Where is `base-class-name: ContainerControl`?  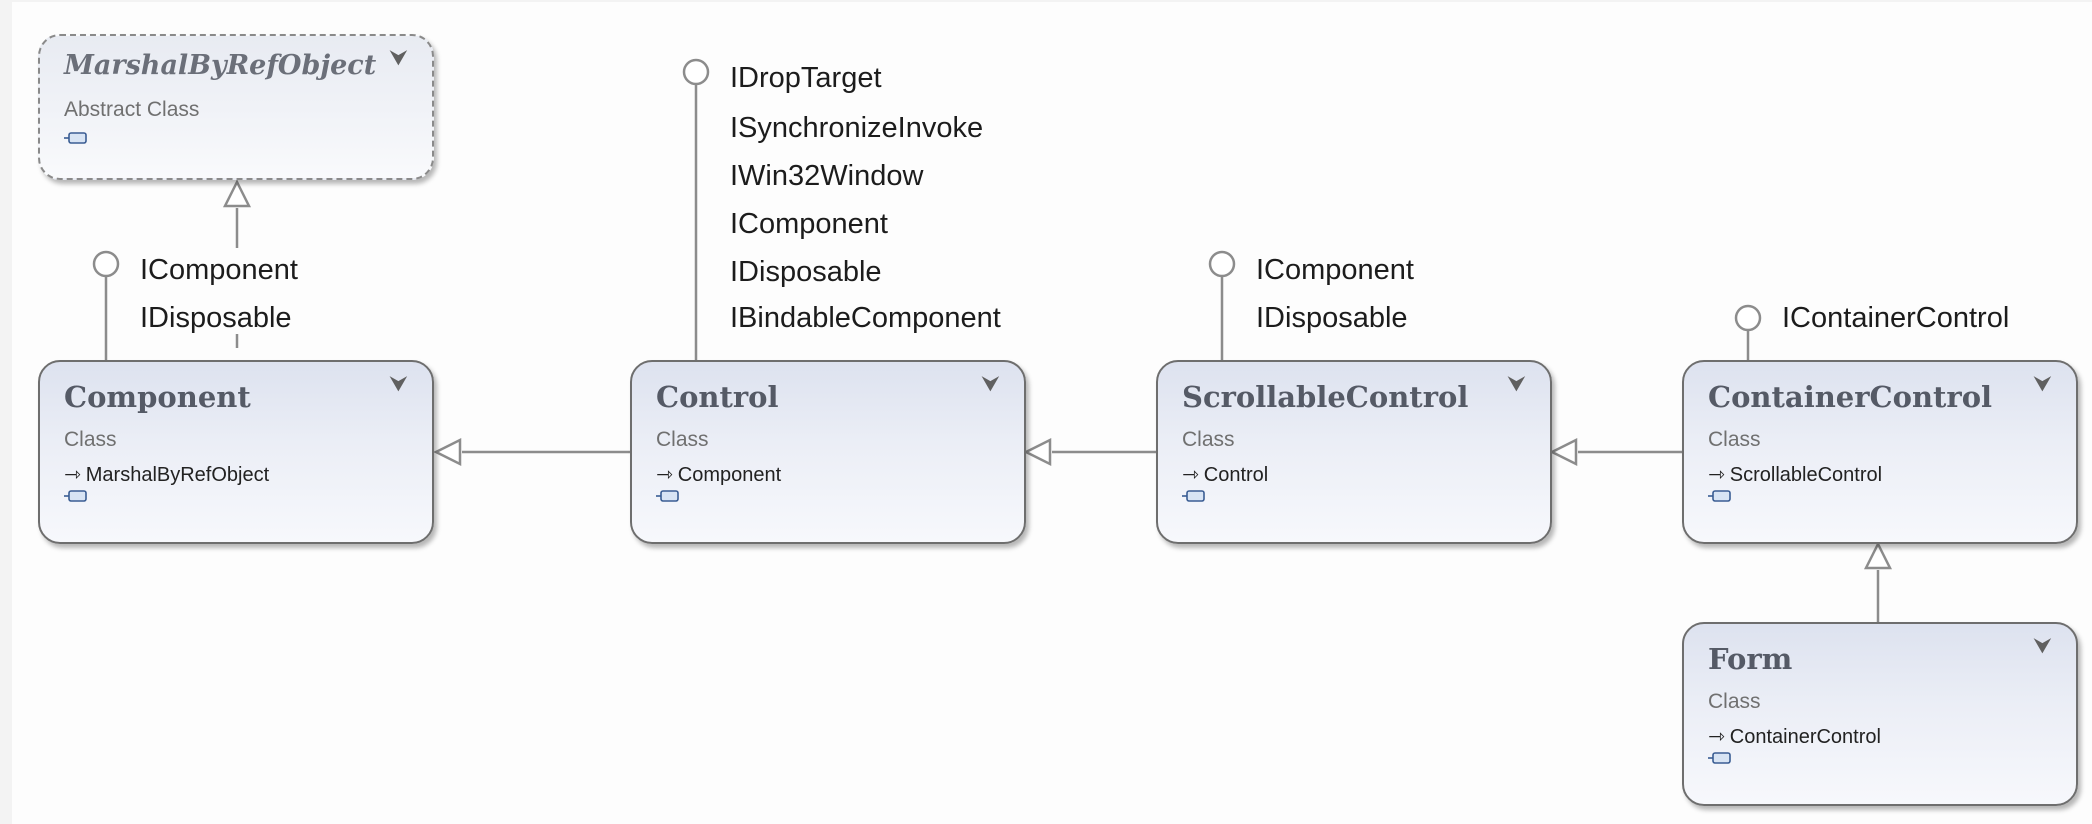
base-class-name: ContainerControl is located at coordinates (1805, 737).